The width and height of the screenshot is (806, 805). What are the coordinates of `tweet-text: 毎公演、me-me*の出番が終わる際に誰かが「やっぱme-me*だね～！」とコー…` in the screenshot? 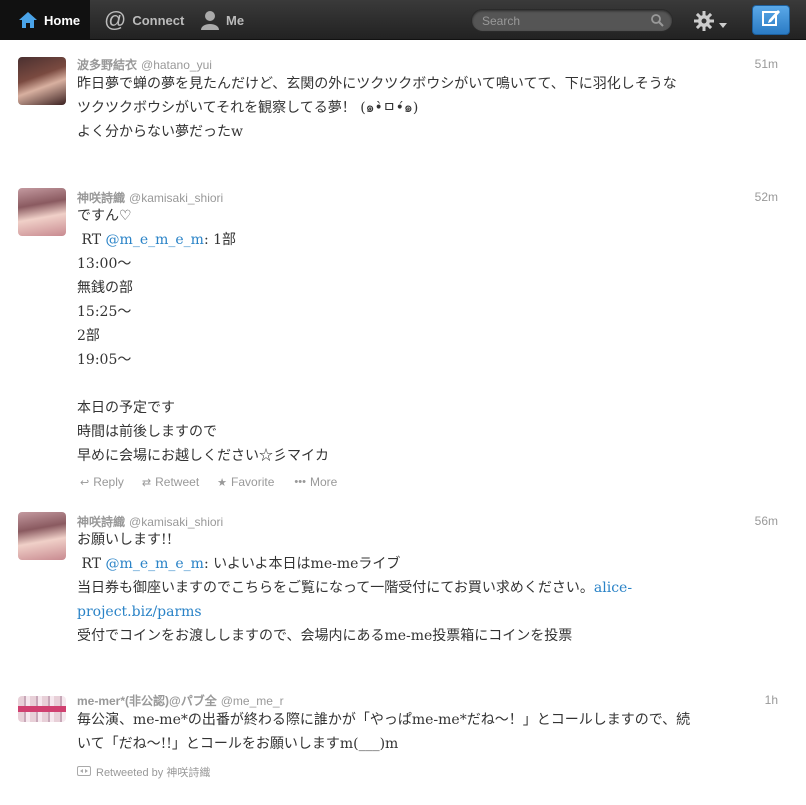 It's located at (427, 732).